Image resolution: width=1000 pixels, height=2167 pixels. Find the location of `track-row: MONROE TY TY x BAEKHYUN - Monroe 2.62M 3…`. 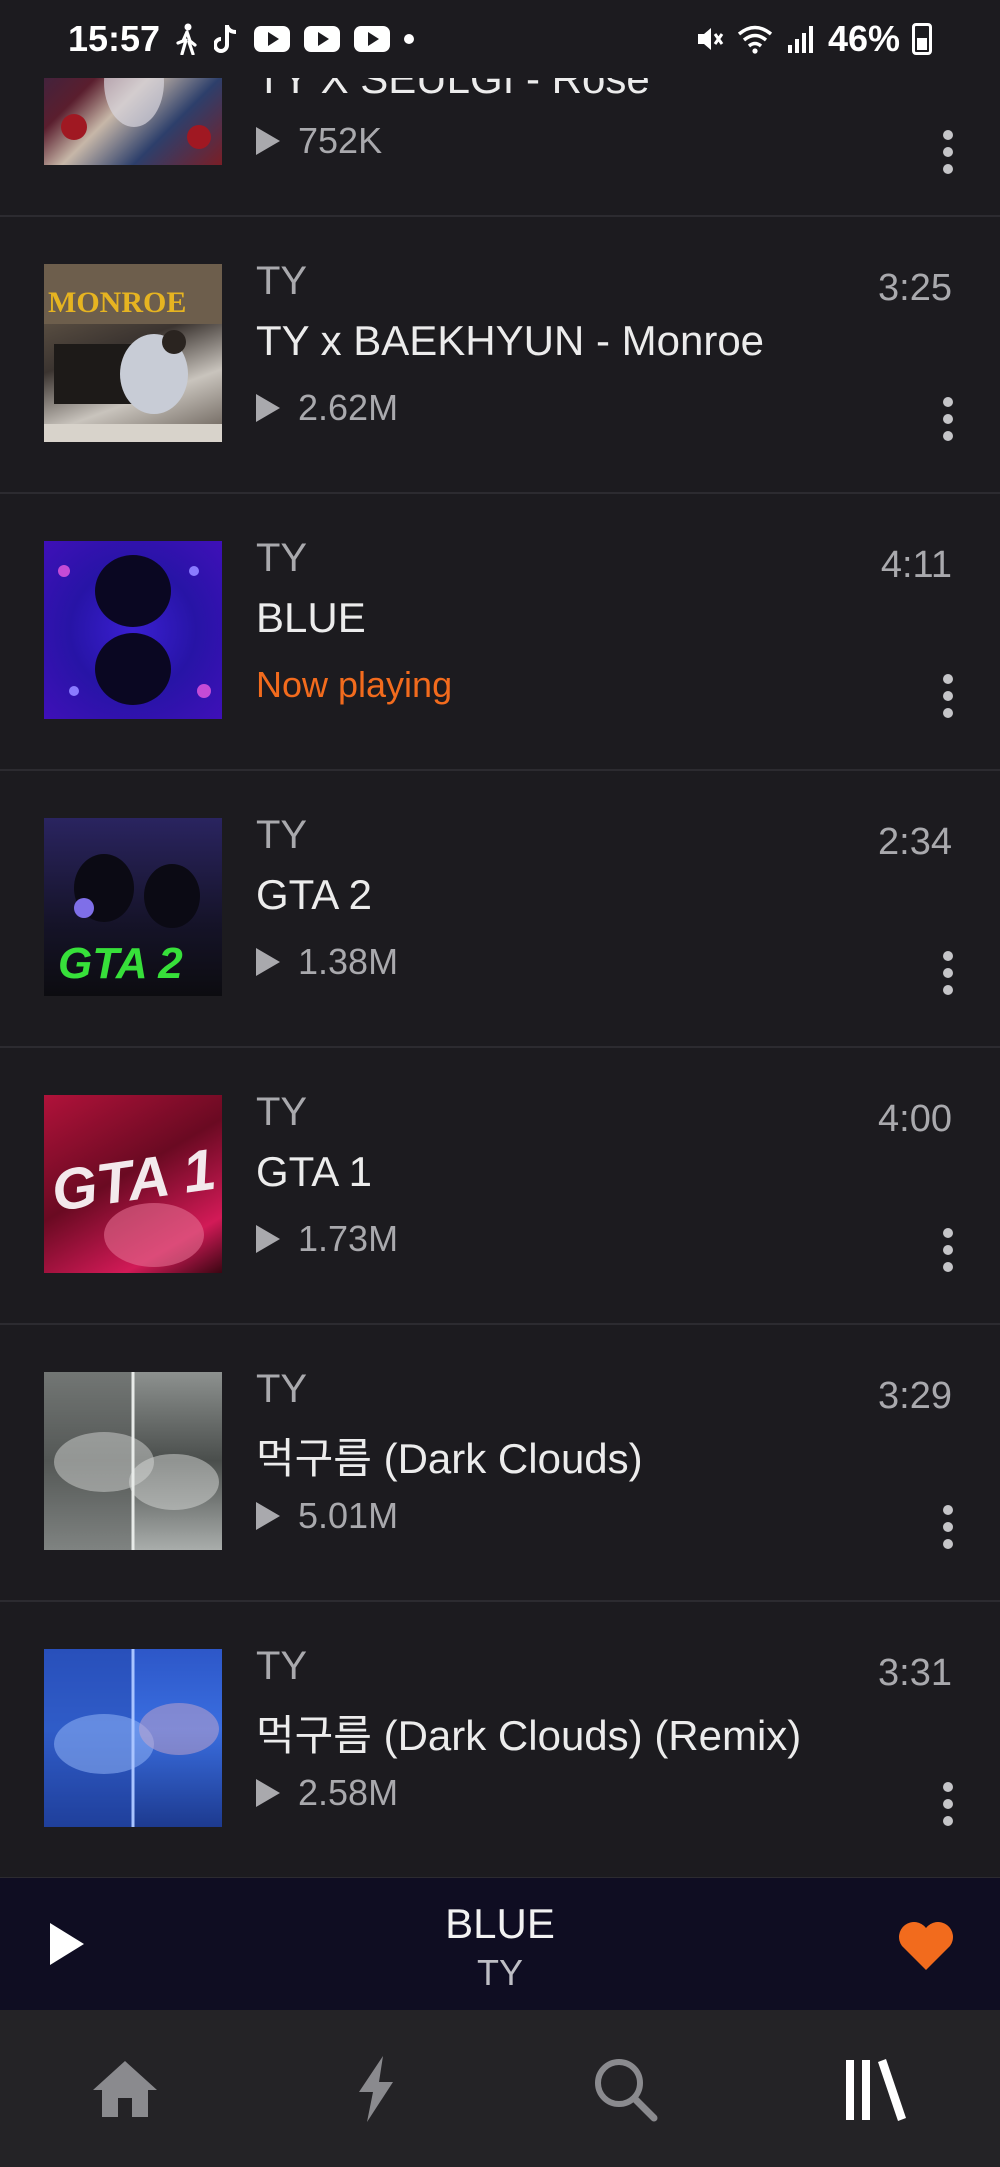

track-row: MONROE TY TY x BAEKHYUN - Monroe 2.62M 3… is located at coordinates (500, 355).